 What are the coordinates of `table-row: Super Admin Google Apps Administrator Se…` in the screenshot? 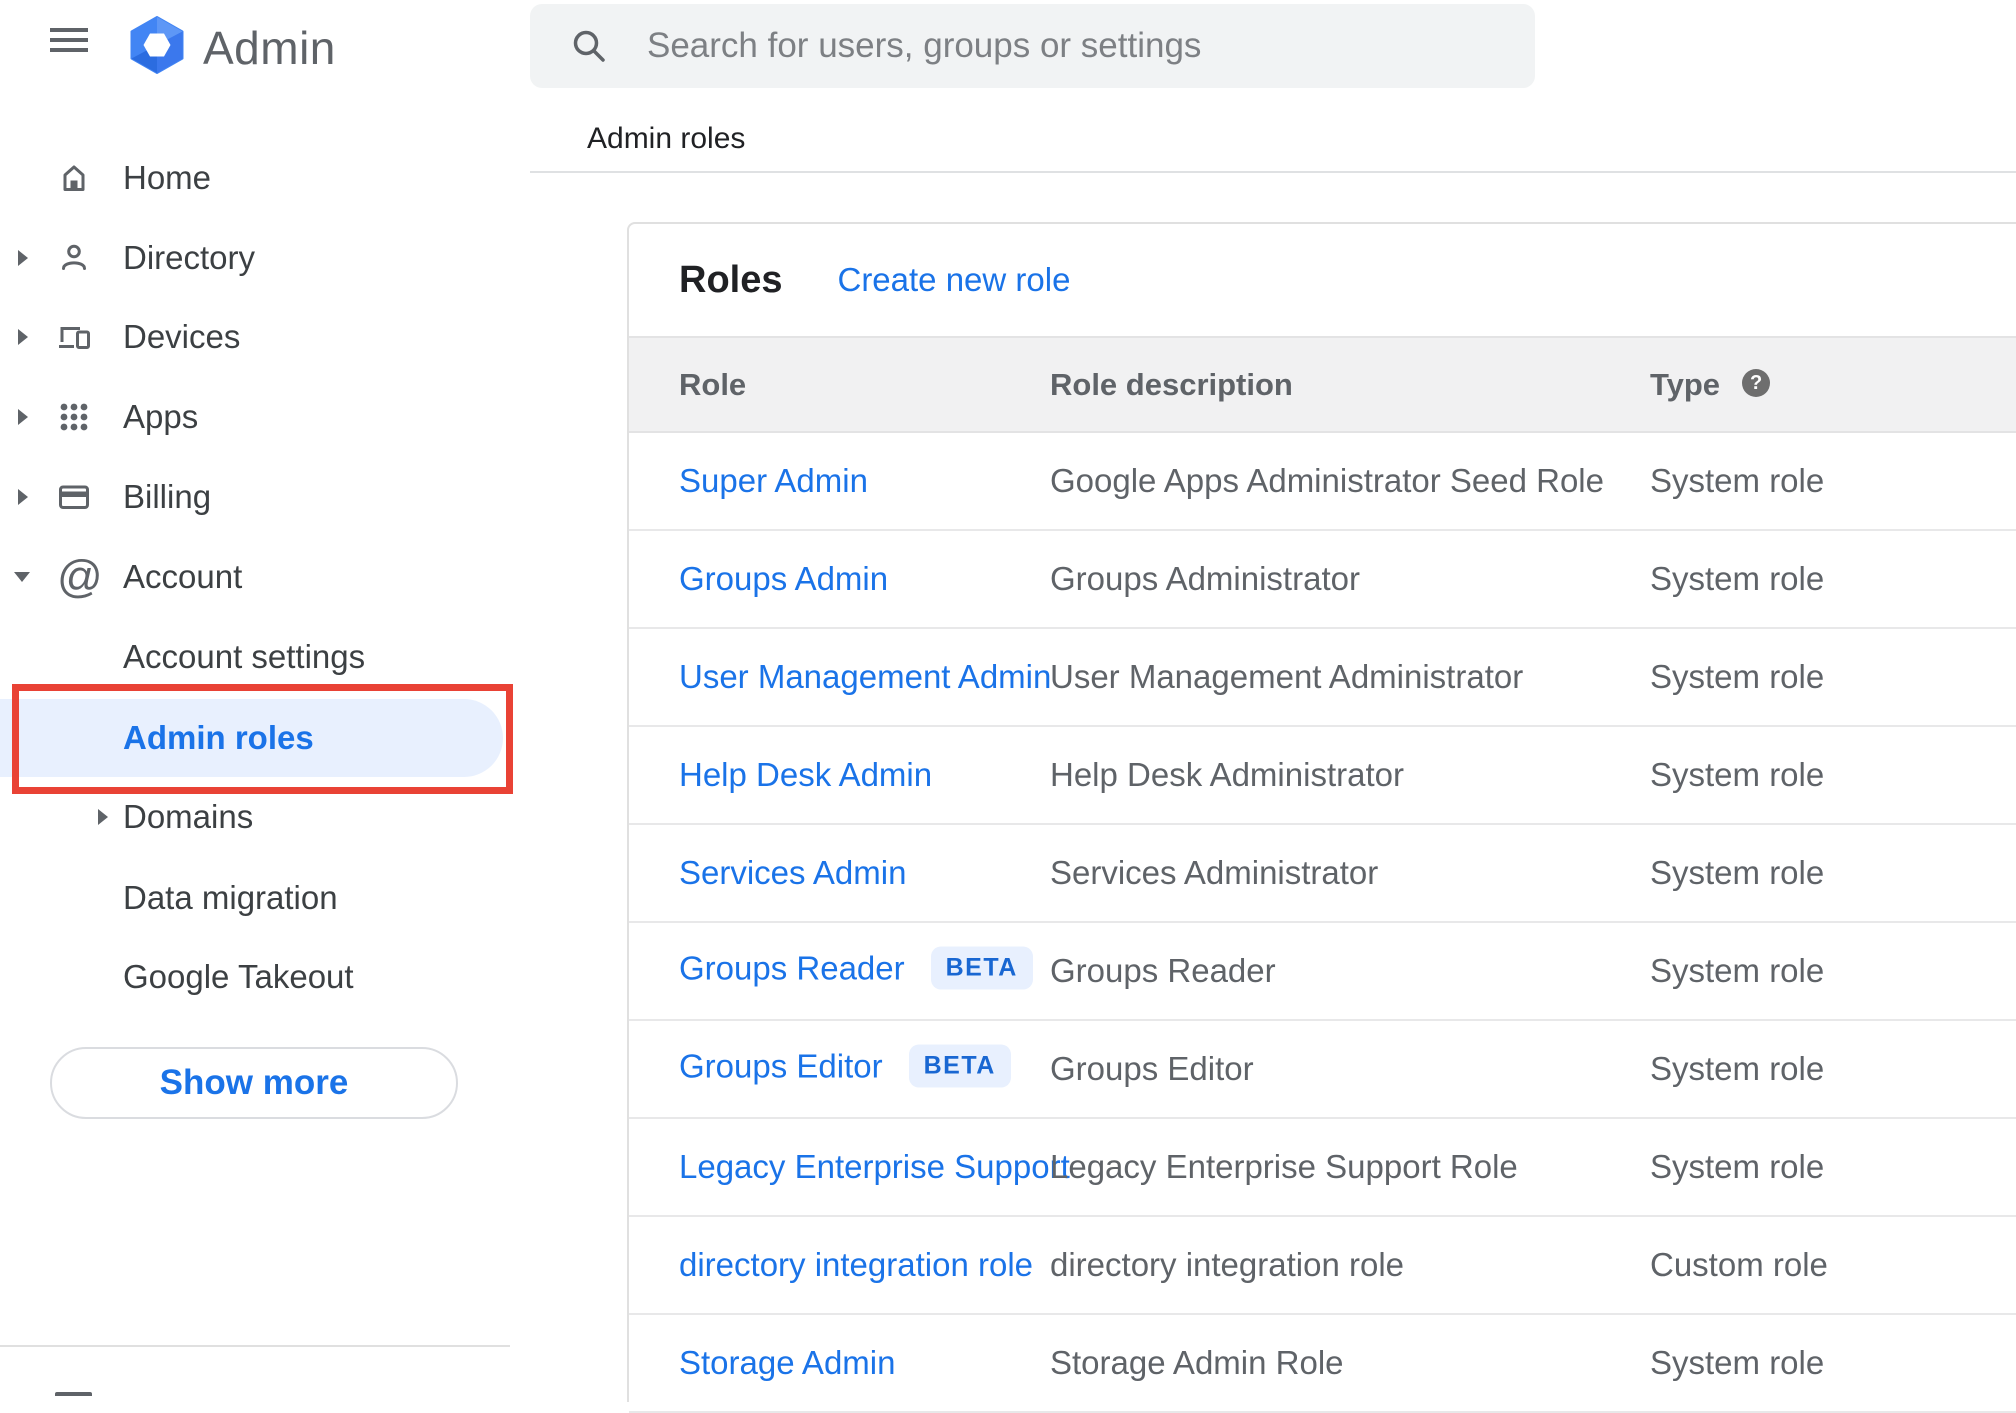 It's located at (1322, 482).